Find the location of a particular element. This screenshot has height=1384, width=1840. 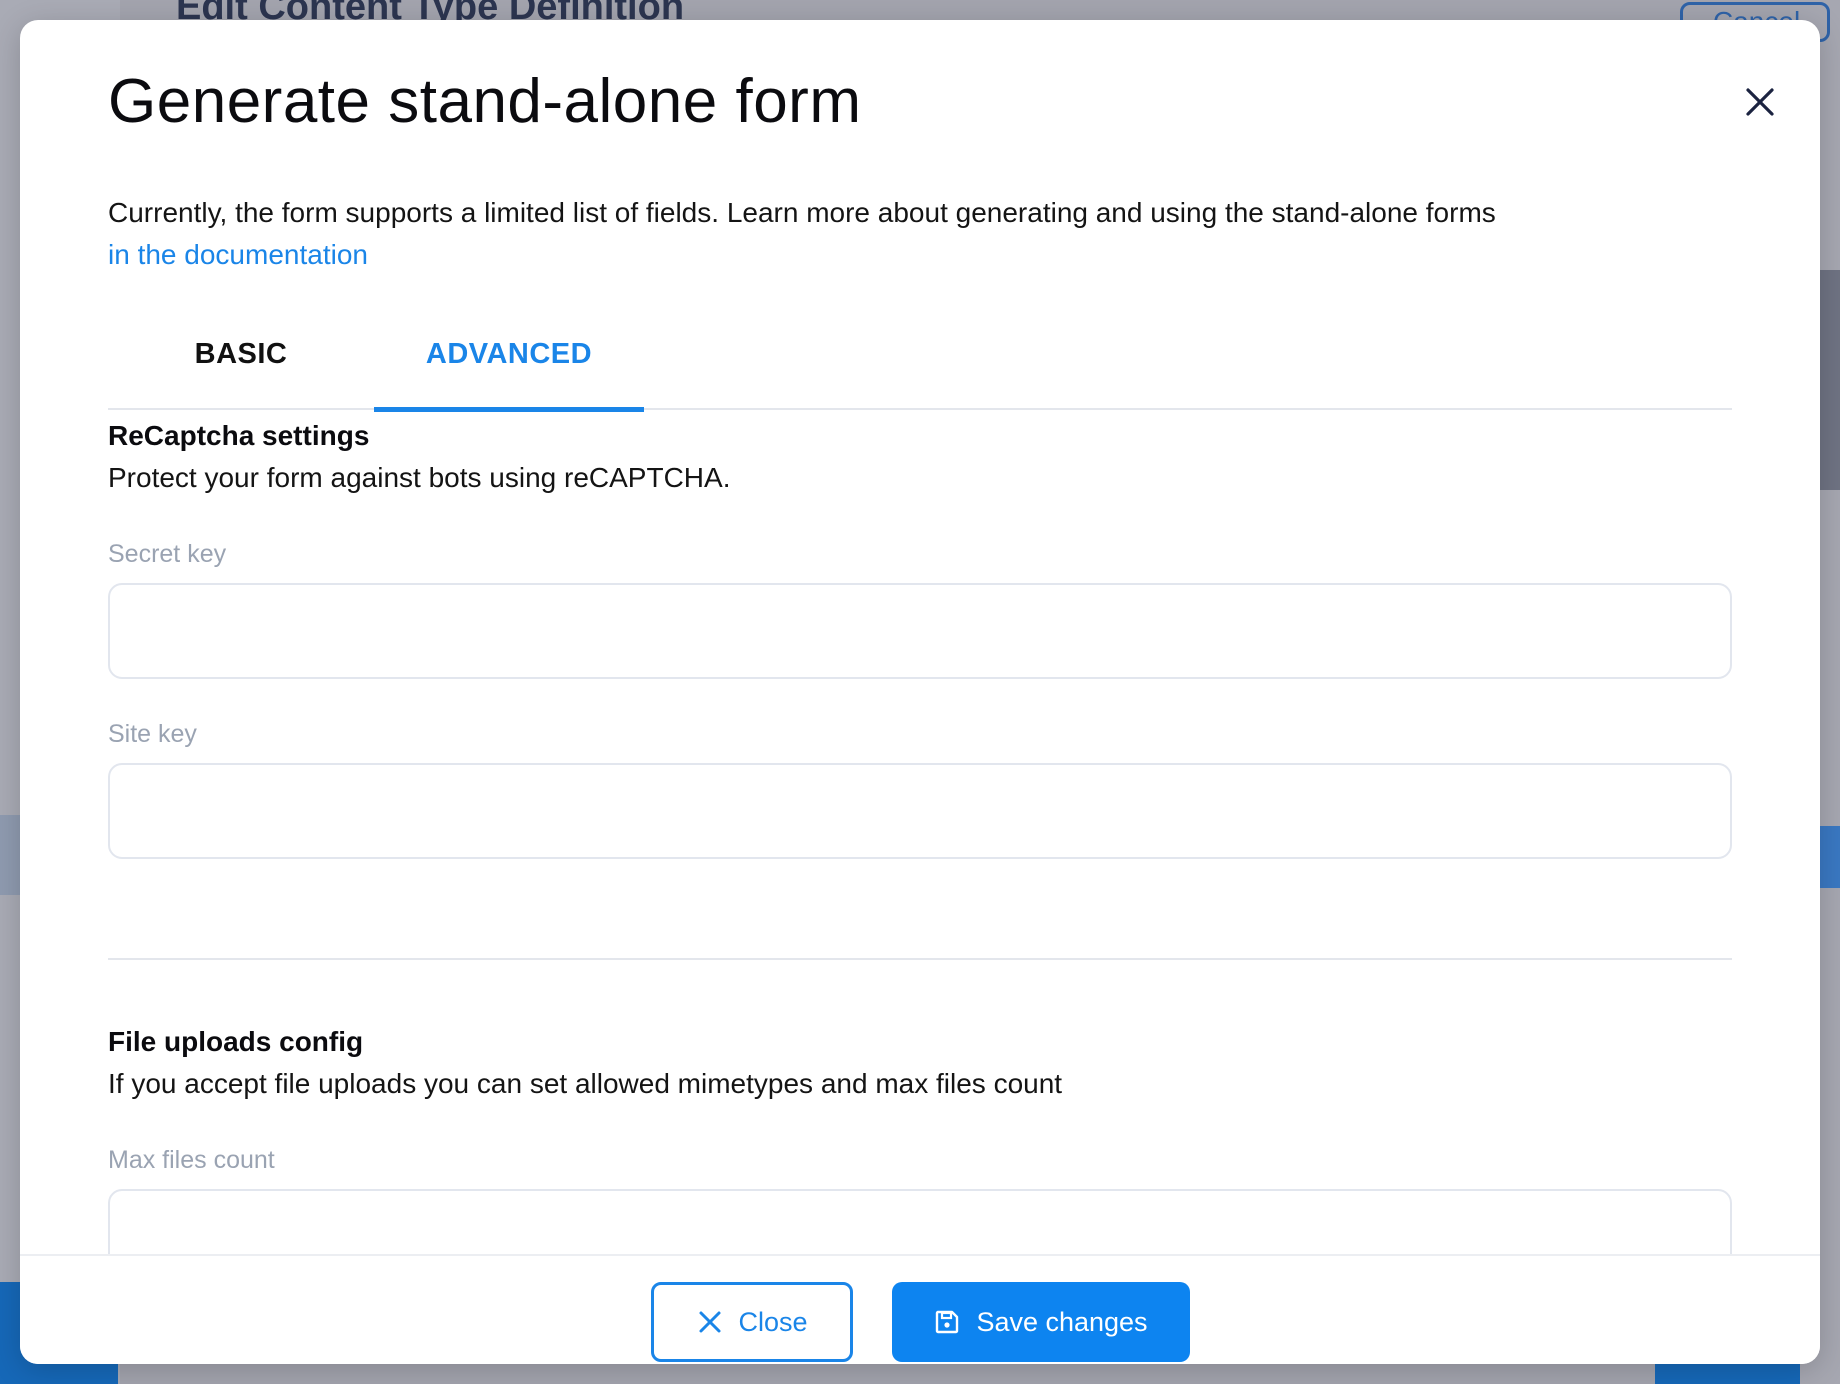

modal-footer: Close Save changes is located at coordinates (920, 1309).